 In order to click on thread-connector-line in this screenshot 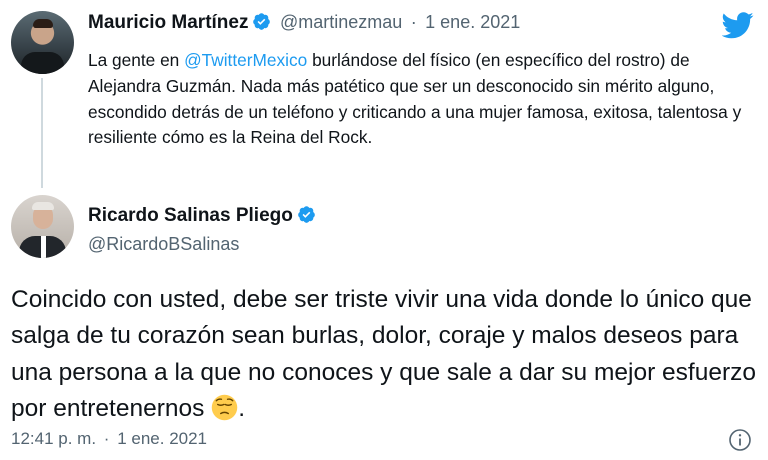, I will do `click(42, 133)`.